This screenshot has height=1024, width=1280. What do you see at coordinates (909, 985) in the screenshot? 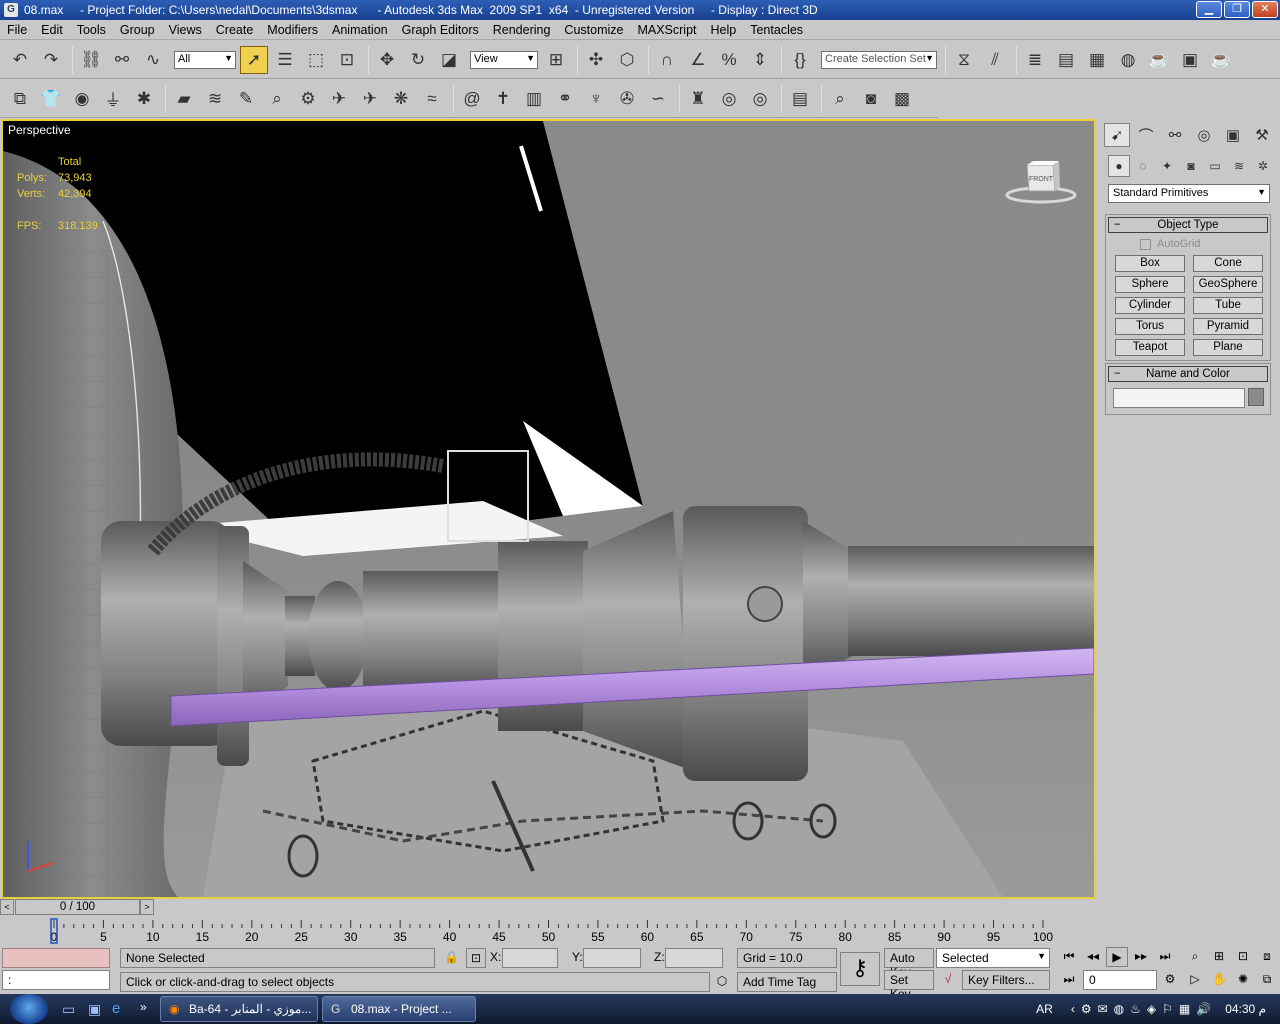
I see `set-key-button: Set Key` at bounding box center [909, 985].